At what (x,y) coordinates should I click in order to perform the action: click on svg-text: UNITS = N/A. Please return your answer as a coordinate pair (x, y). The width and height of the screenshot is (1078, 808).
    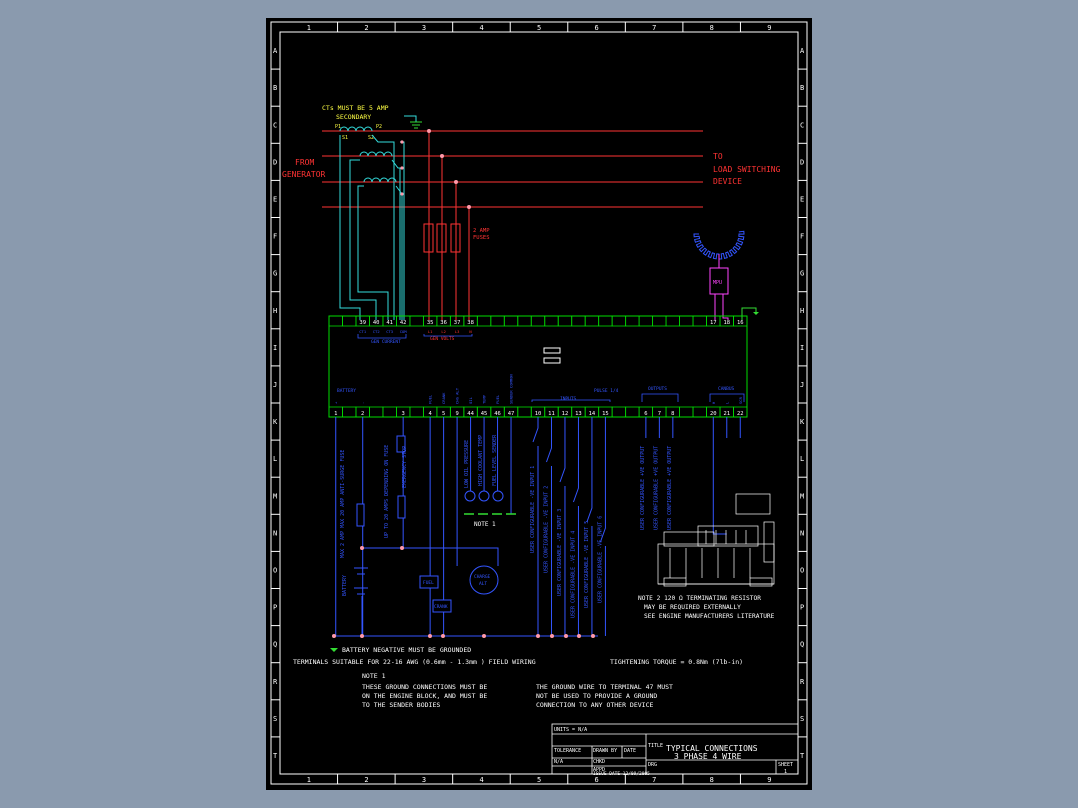
    Looking at the image, I should click on (570, 730).